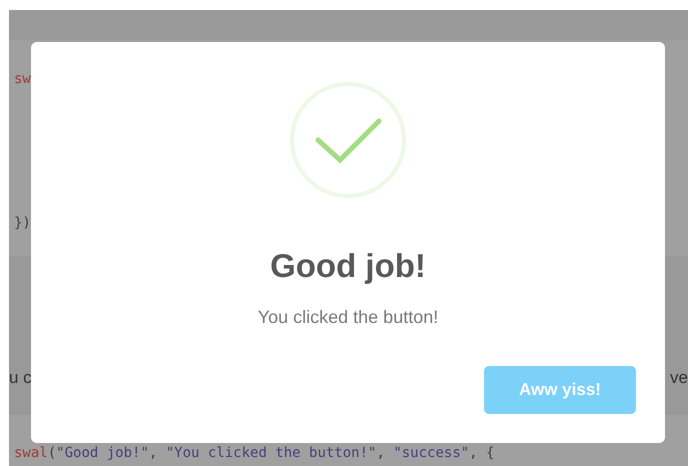  What do you see at coordinates (20, 378) in the screenshot?
I see `paragraph-text: u c` at bounding box center [20, 378].